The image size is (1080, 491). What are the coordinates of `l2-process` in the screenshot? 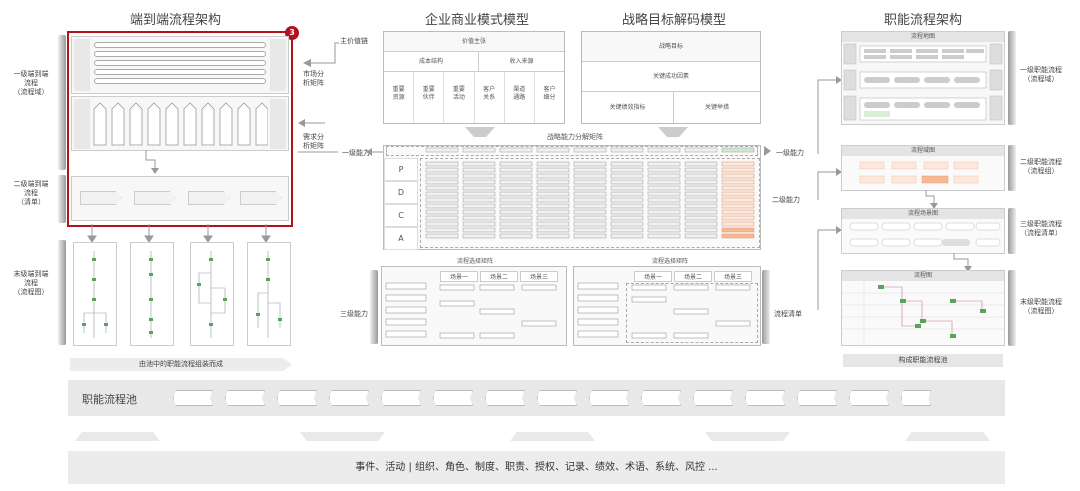 It's located at (261, 198).